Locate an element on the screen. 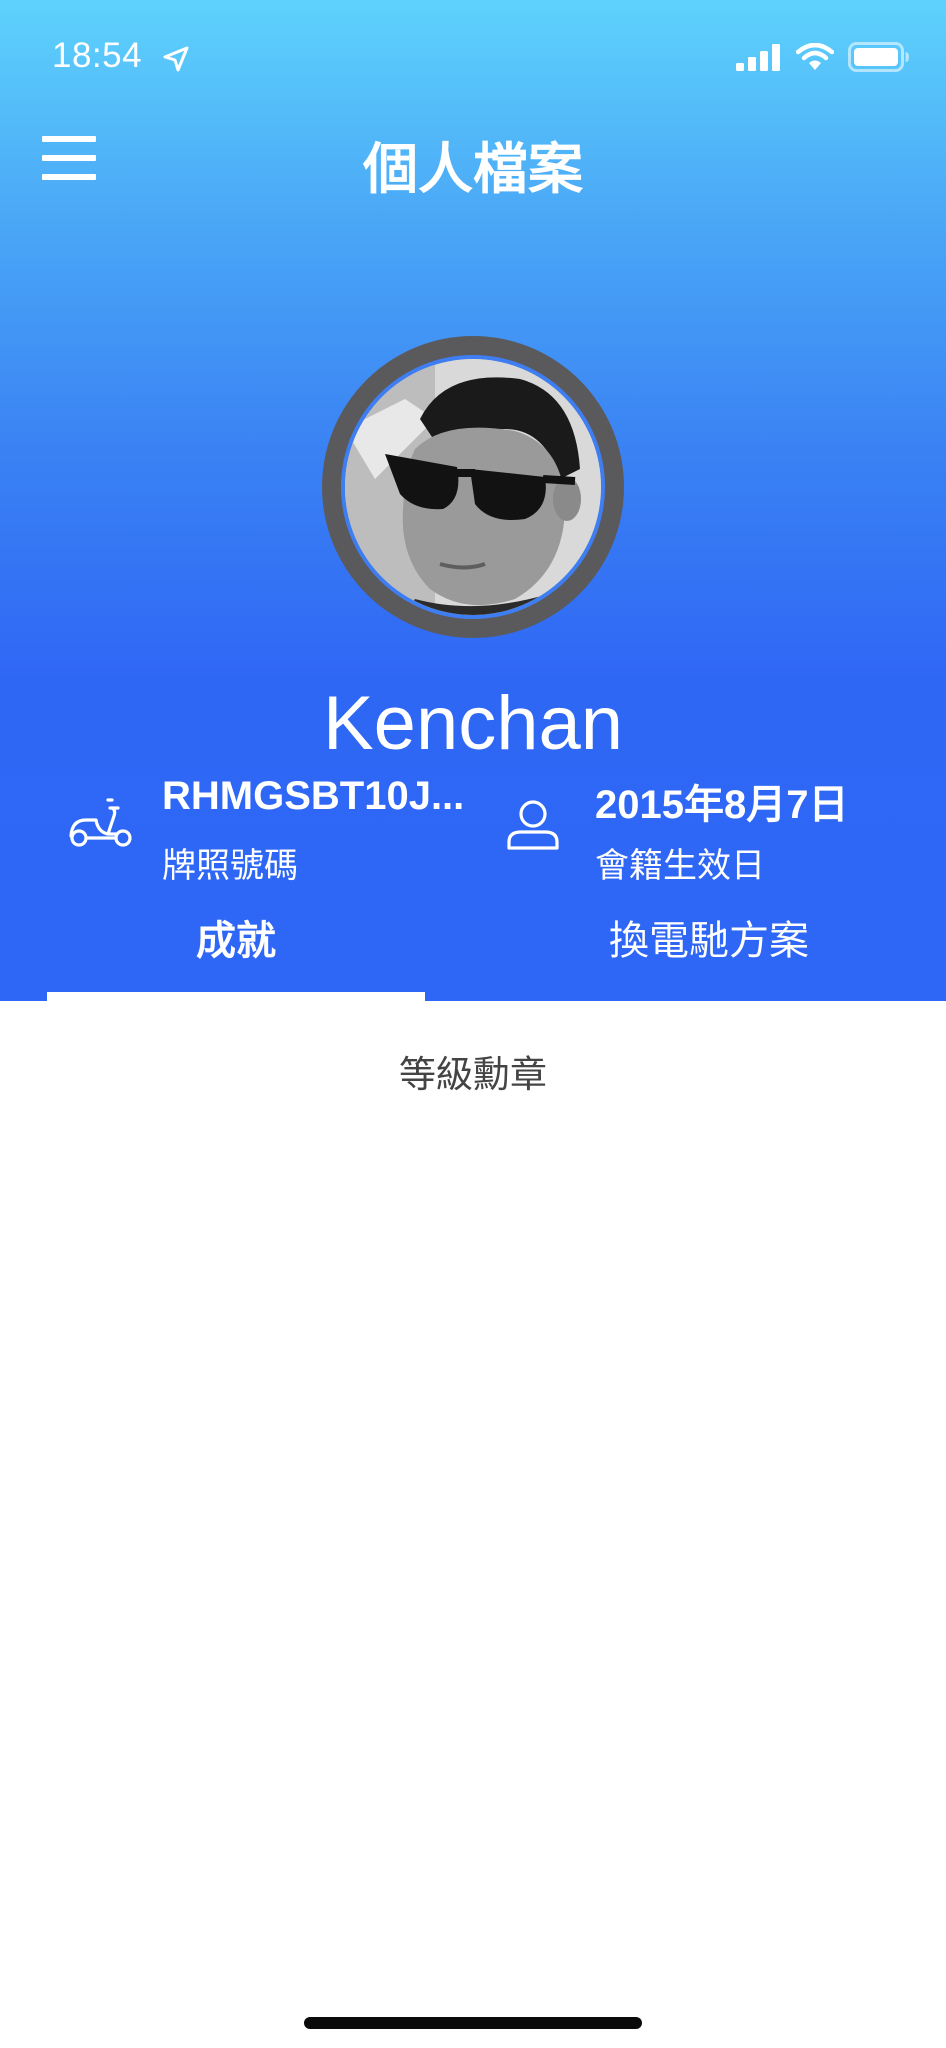 This screenshot has height=2048, width=946. avatar is located at coordinates (473, 487).